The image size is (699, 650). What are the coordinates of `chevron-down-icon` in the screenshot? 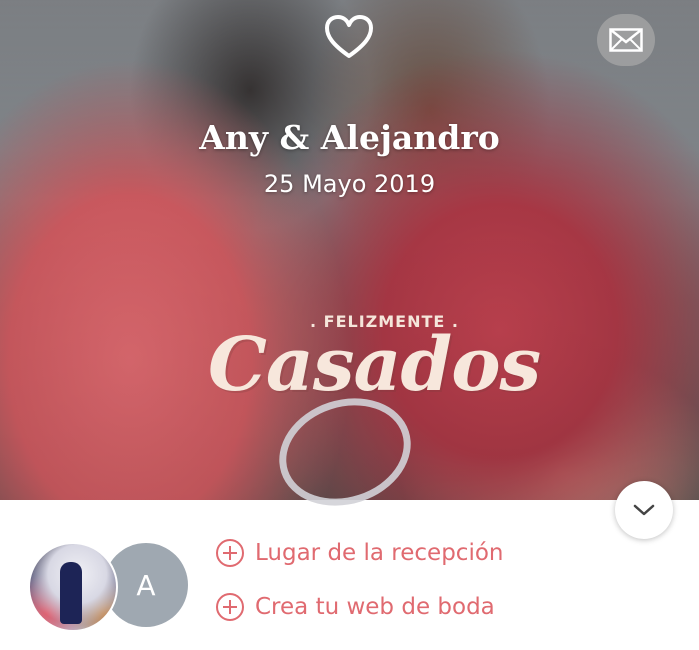 It's located at (644, 510).